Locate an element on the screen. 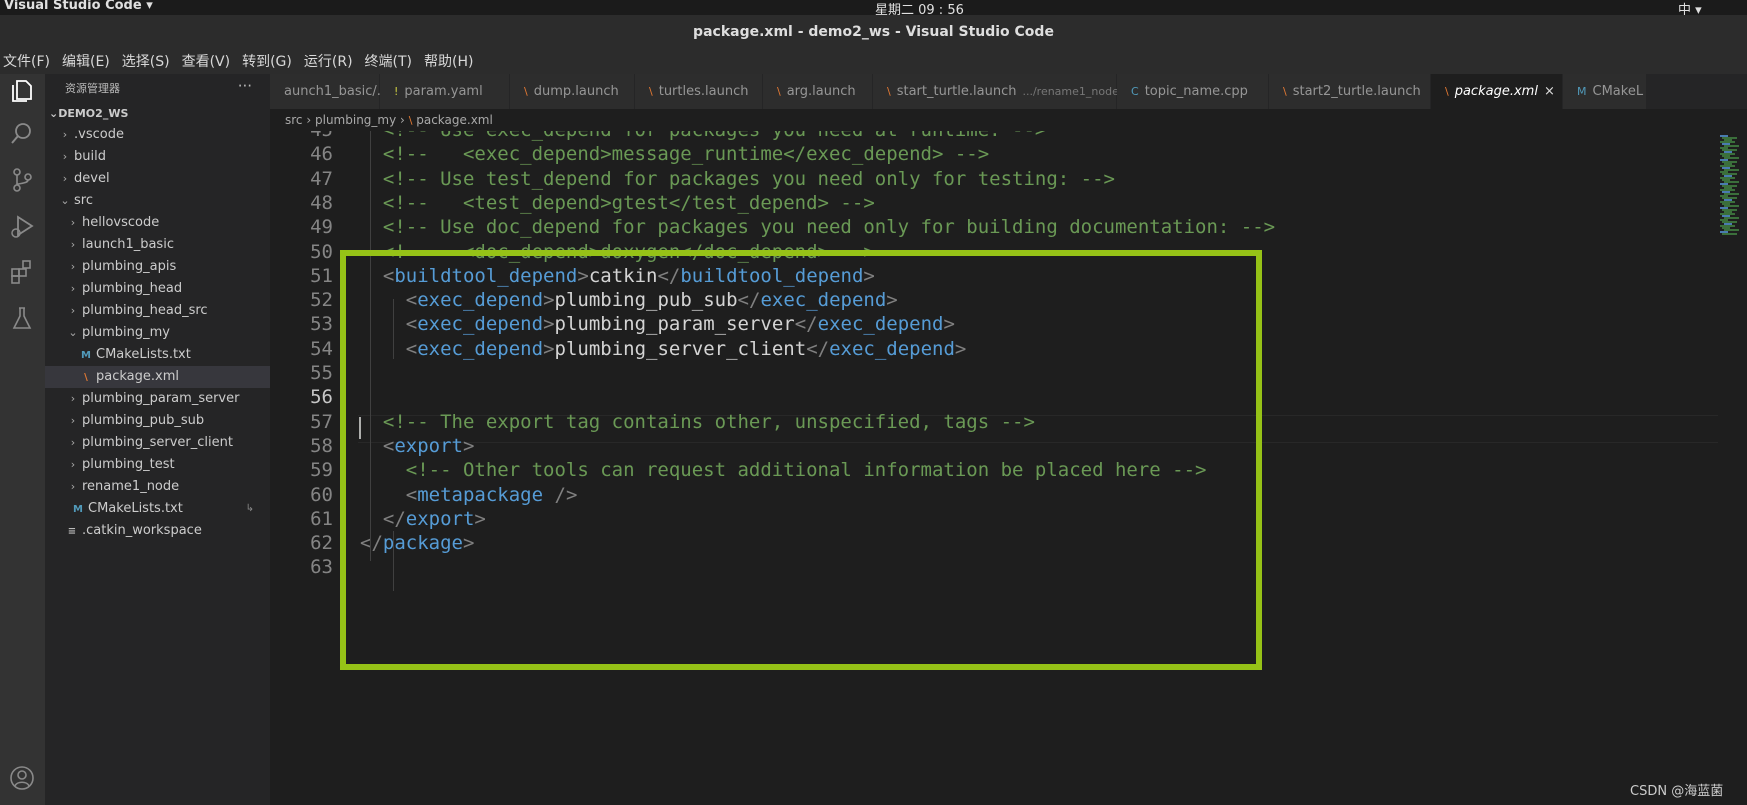  breadcrumb-package-xml: package.xml is located at coordinates (454, 120).